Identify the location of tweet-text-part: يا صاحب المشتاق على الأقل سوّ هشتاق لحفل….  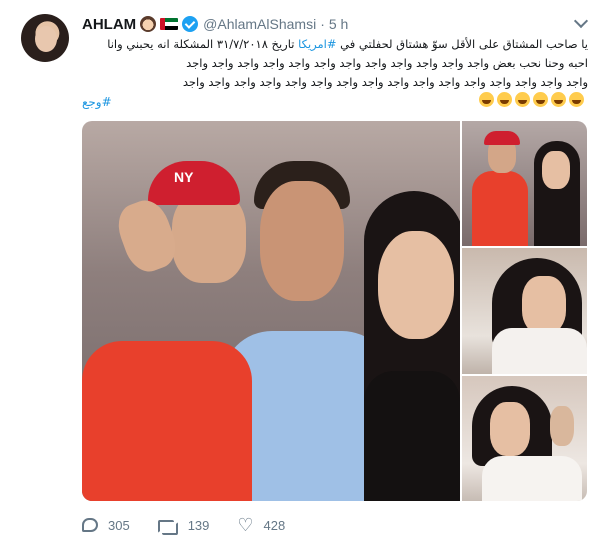
(464, 44).